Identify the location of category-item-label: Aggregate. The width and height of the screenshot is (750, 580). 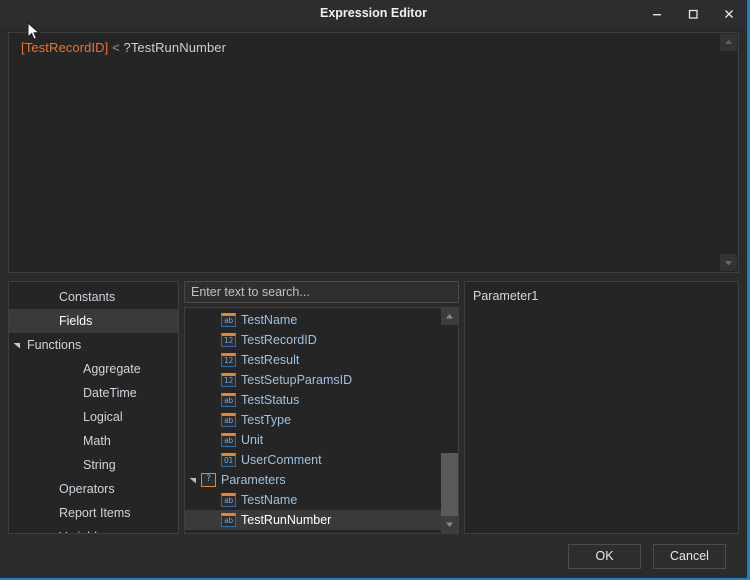
(112, 369).